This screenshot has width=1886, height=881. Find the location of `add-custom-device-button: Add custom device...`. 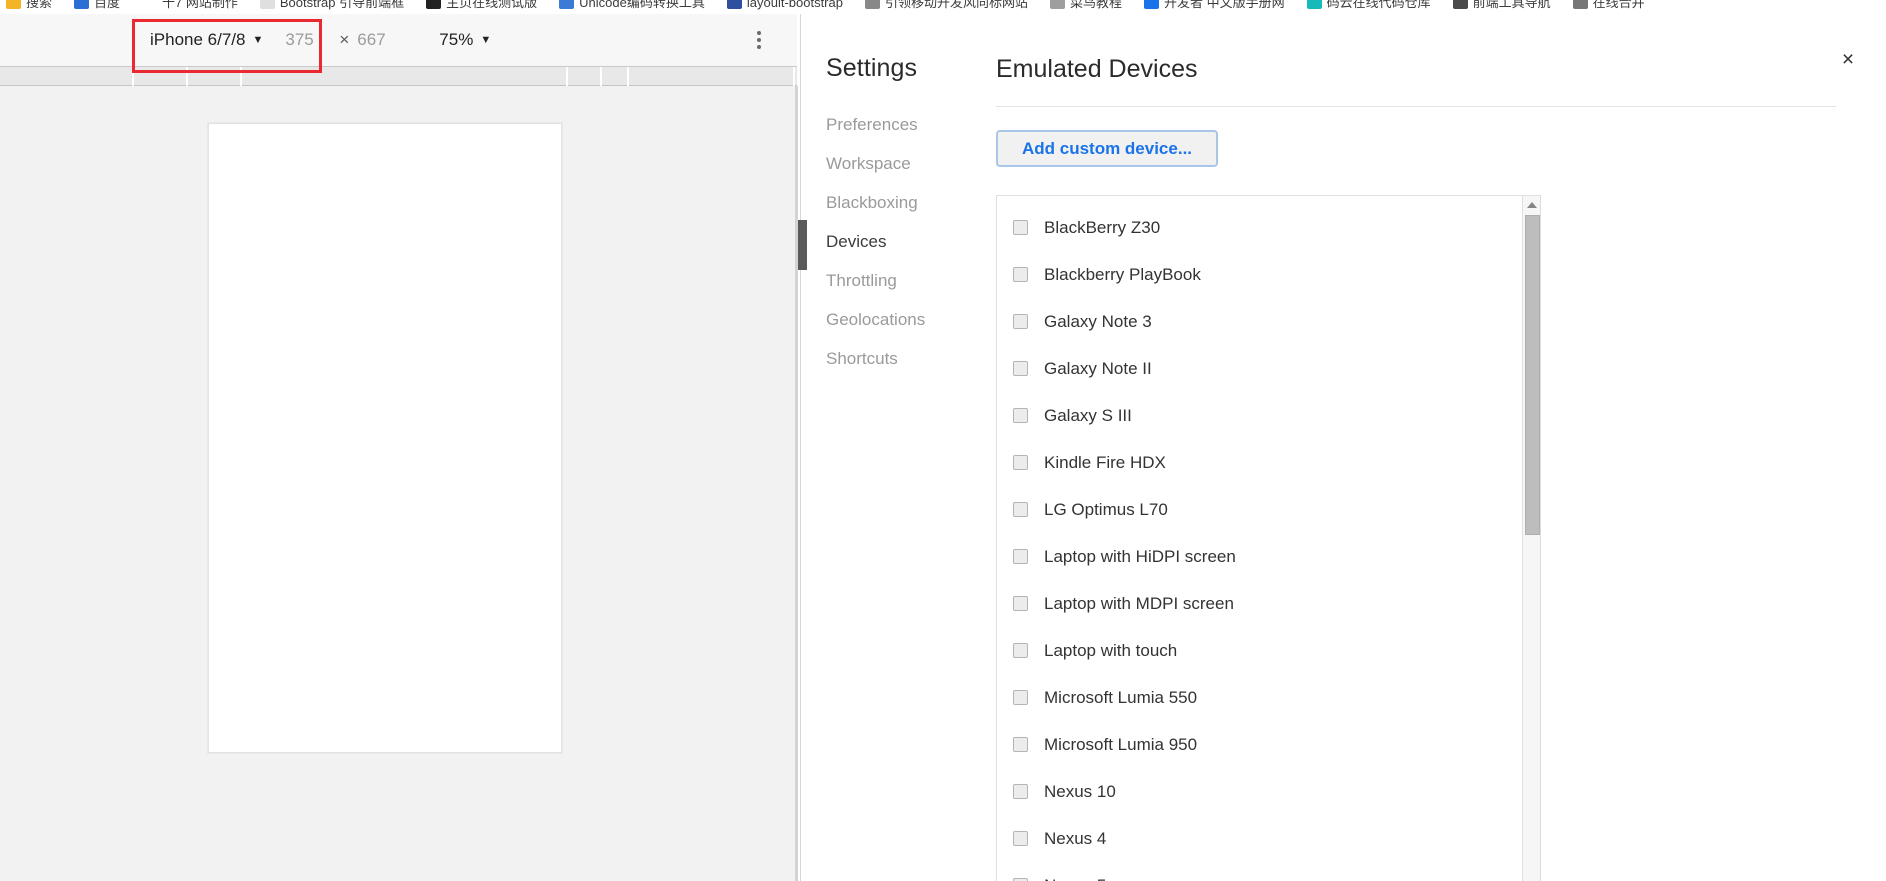

add-custom-device-button: Add custom device... is located at coordinates (1107, 148).